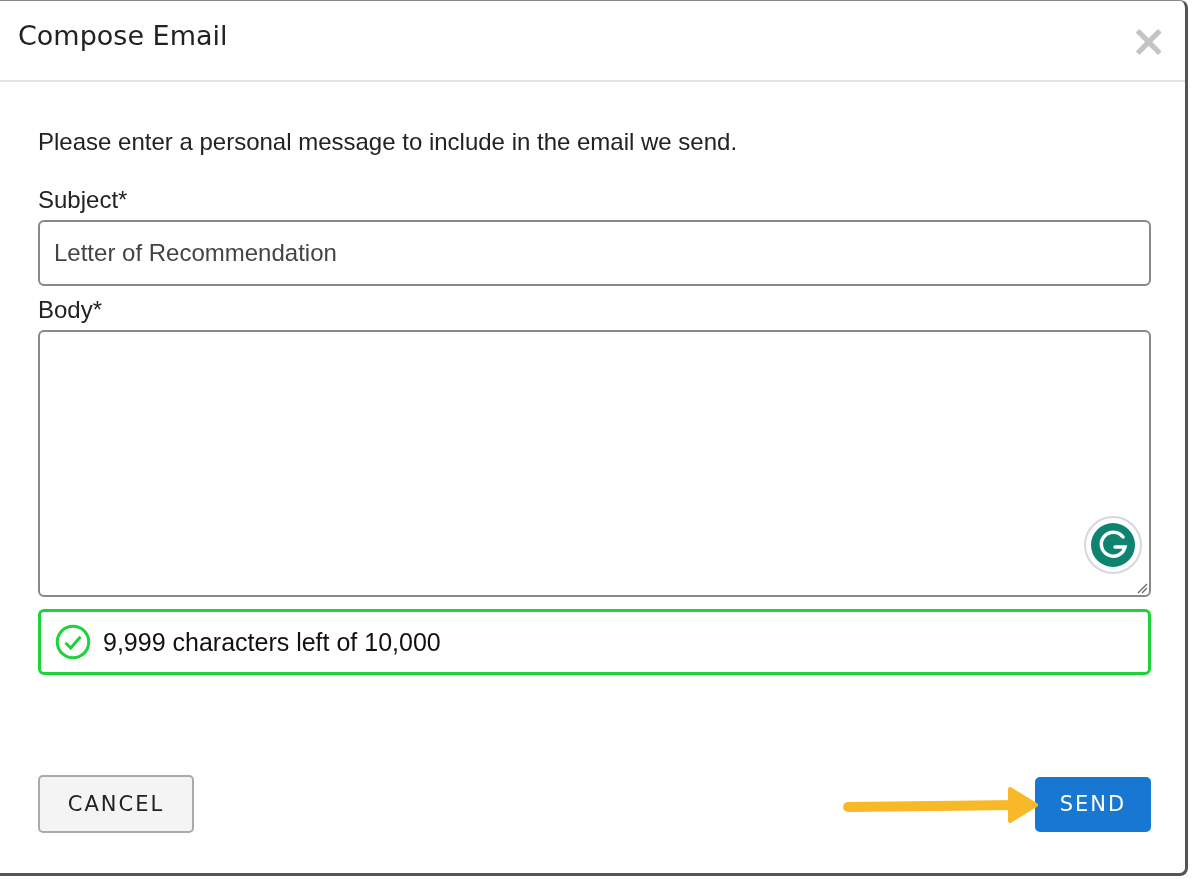  I want to click on field-label: Subject*, so click(83, 200).